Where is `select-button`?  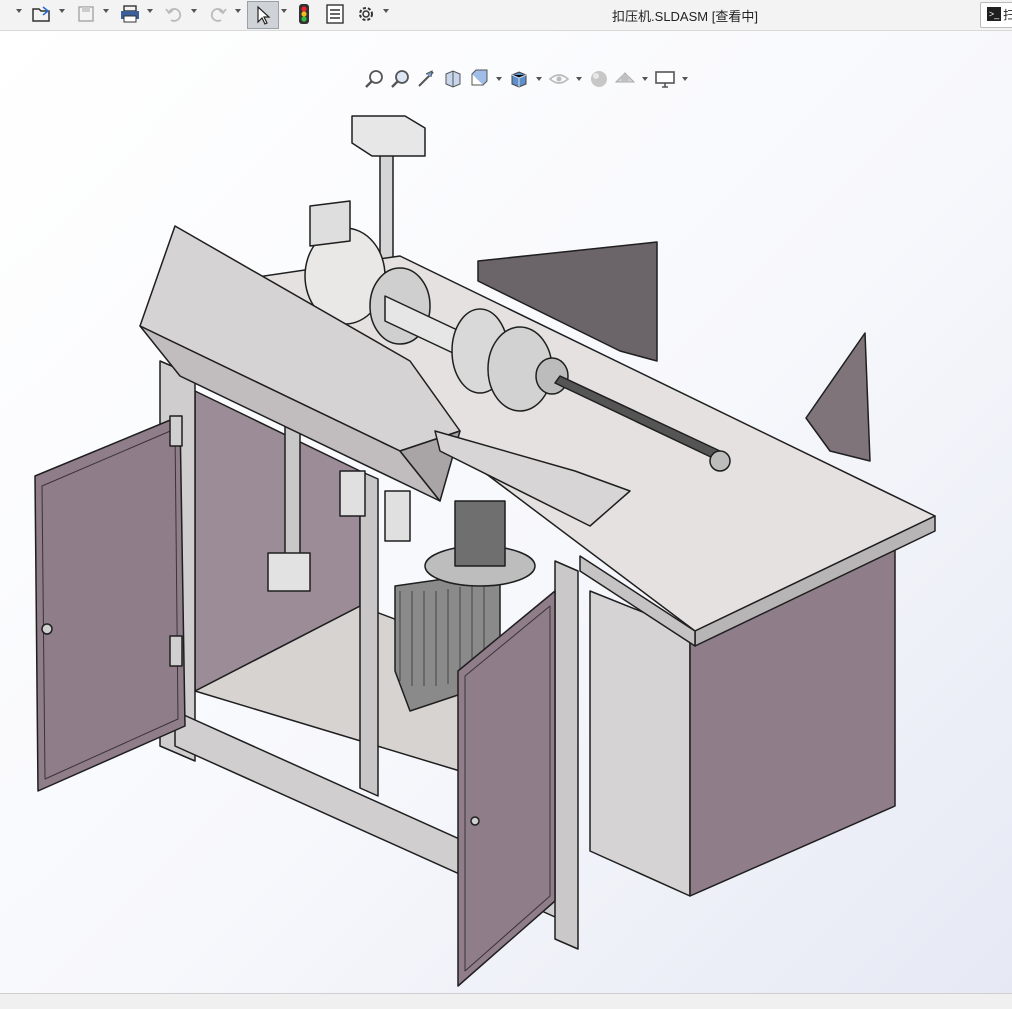
select-button is located at coordinates (263, 15).